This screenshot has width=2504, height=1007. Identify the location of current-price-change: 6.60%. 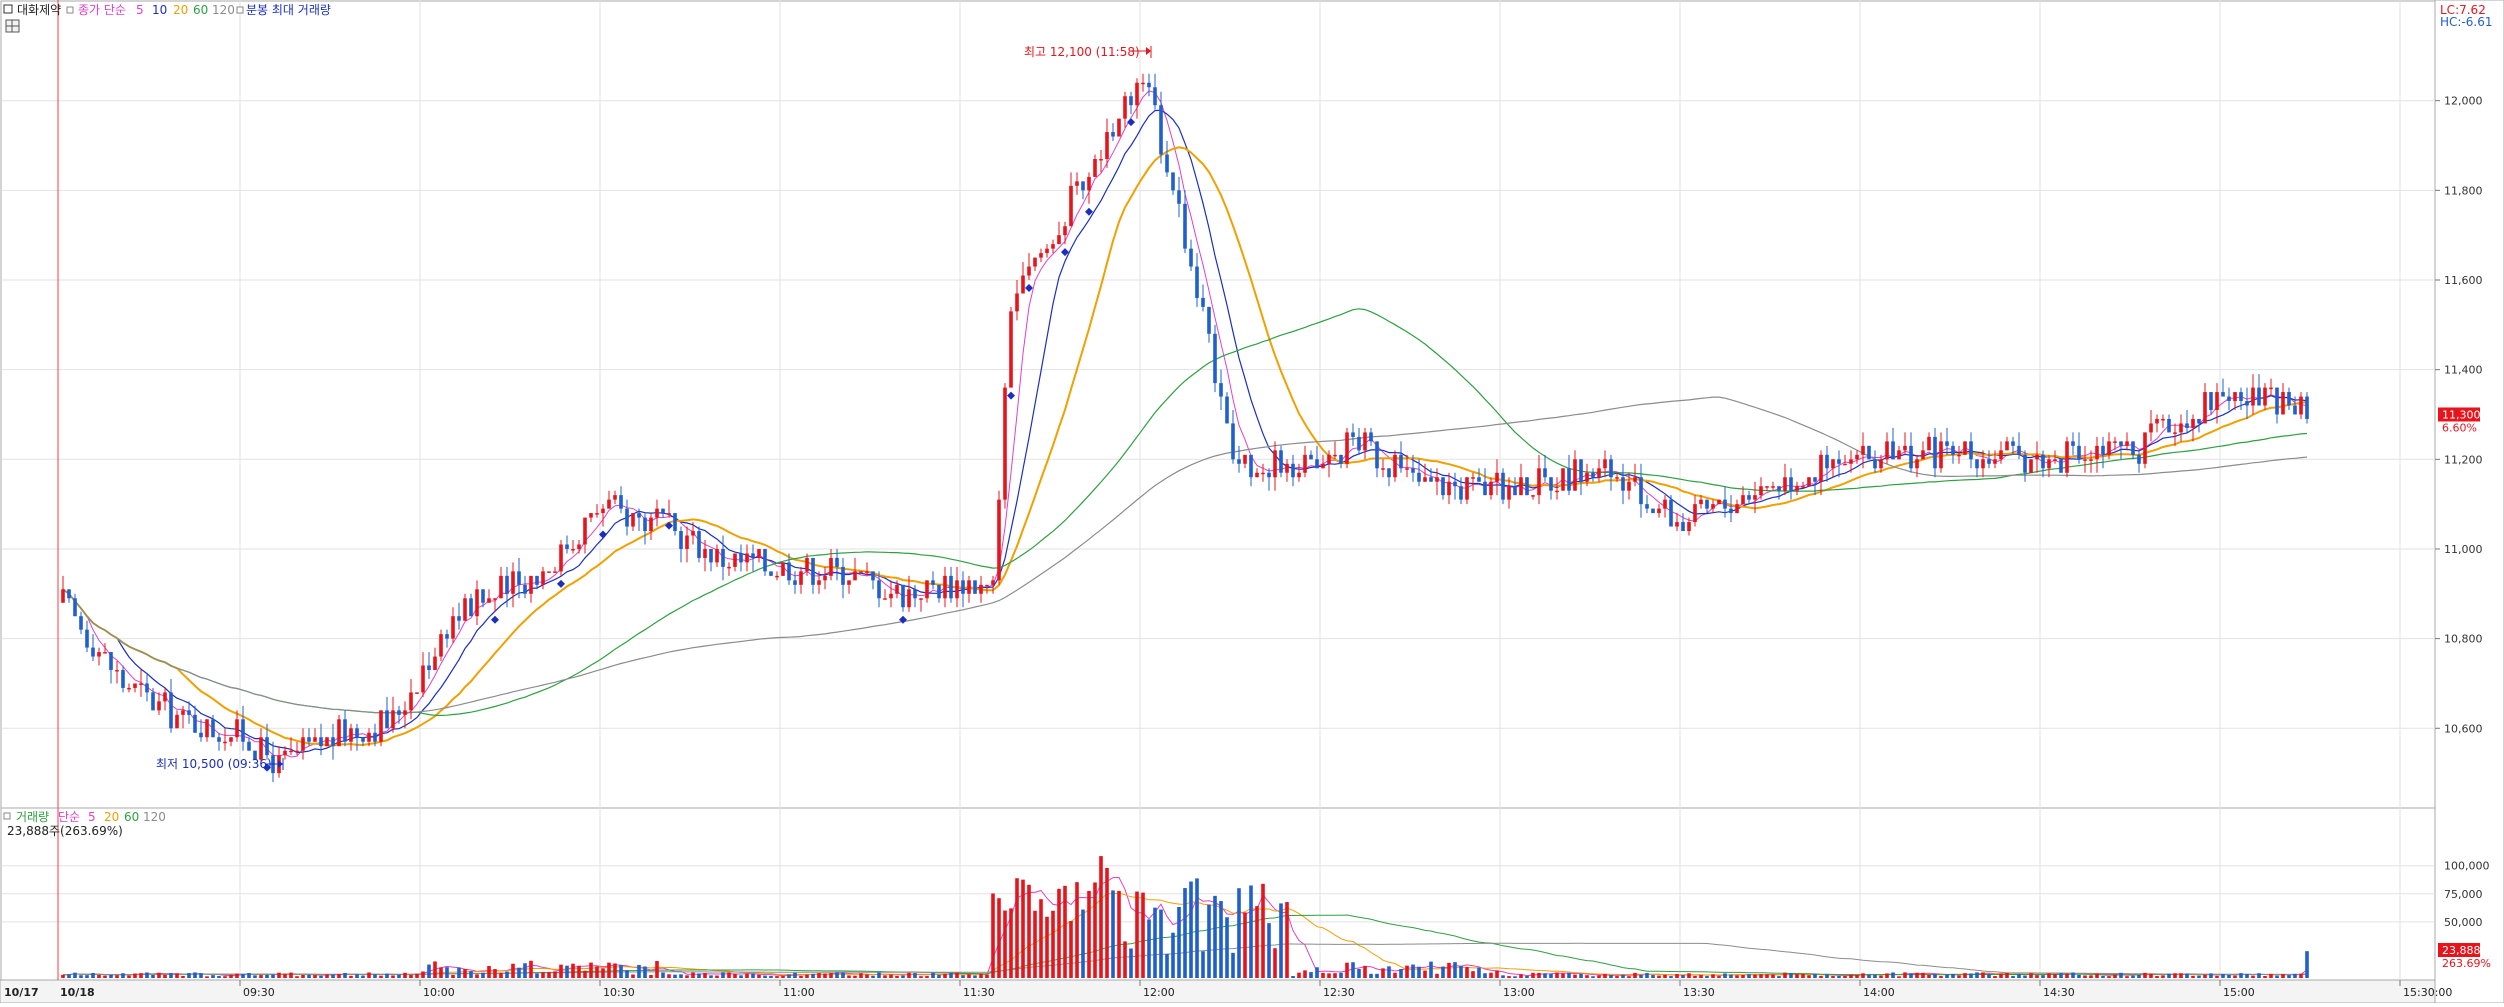
(2459, 427).